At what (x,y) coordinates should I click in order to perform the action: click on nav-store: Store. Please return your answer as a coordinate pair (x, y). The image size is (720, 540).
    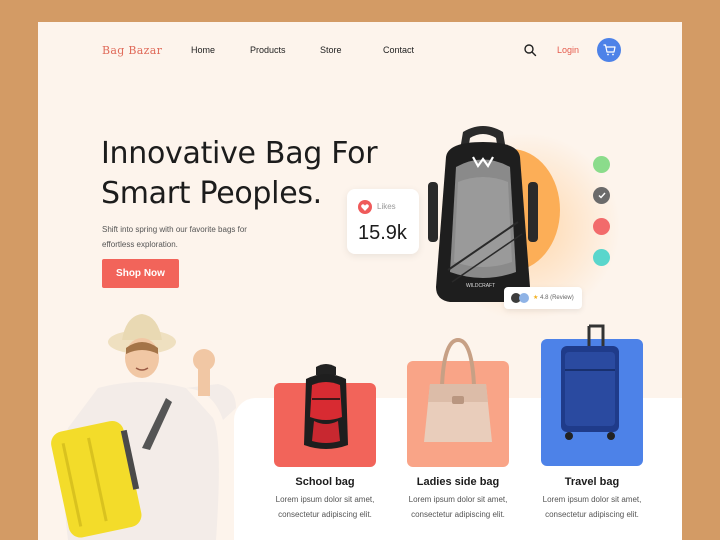
    Looking at the image, I should click on (331, 50).